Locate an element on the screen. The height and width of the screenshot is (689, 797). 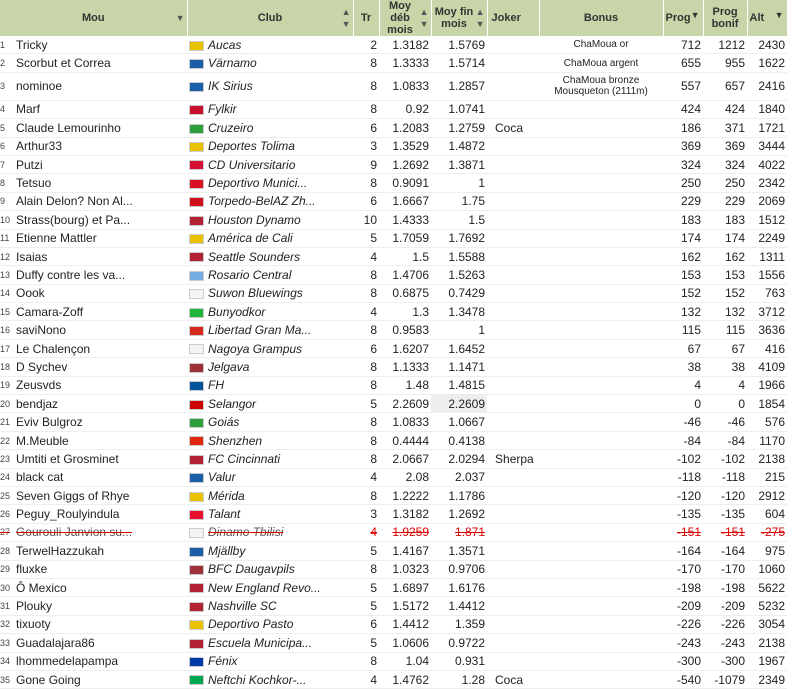
col-bonus-header: Bonus is located at coordinates (601, 18).